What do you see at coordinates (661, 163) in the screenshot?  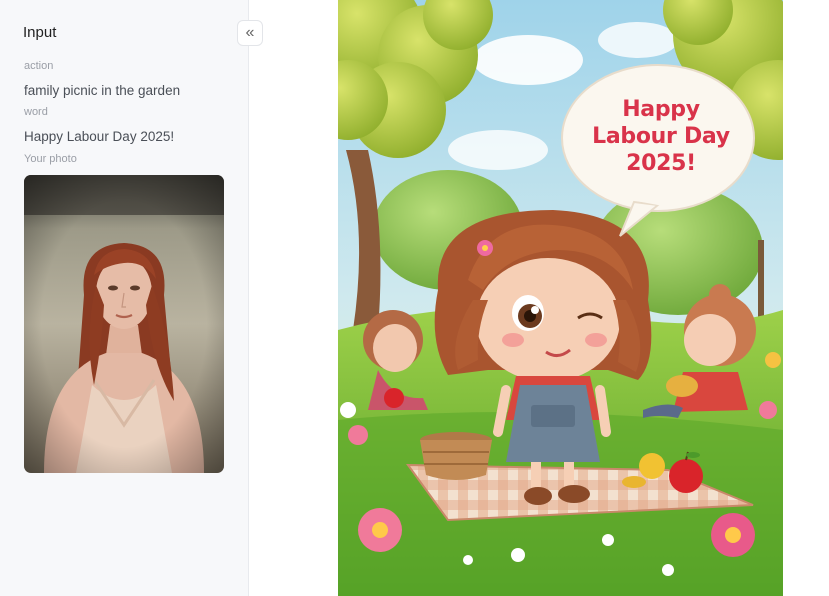 I see `bubble-line-3: 2025!` at bounding box center [661, 163].